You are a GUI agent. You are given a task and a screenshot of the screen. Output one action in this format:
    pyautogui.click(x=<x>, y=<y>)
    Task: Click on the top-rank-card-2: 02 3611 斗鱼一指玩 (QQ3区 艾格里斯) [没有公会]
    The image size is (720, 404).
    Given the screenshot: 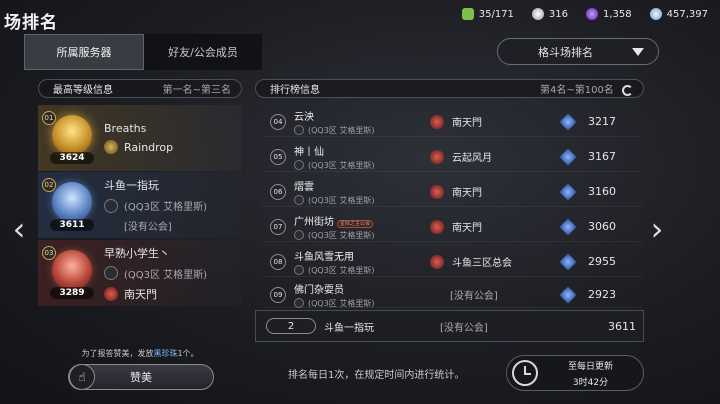 What is the action you would take?
    pyautogui.click(x=140, y=205)
    